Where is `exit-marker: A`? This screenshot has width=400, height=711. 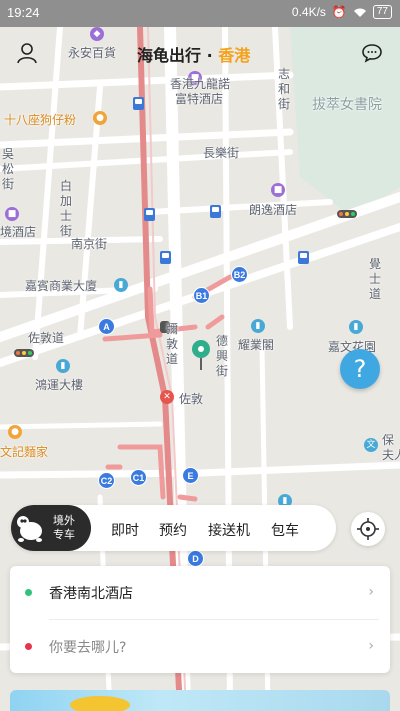 exit-marker: A is located at coordinates (106, 326).